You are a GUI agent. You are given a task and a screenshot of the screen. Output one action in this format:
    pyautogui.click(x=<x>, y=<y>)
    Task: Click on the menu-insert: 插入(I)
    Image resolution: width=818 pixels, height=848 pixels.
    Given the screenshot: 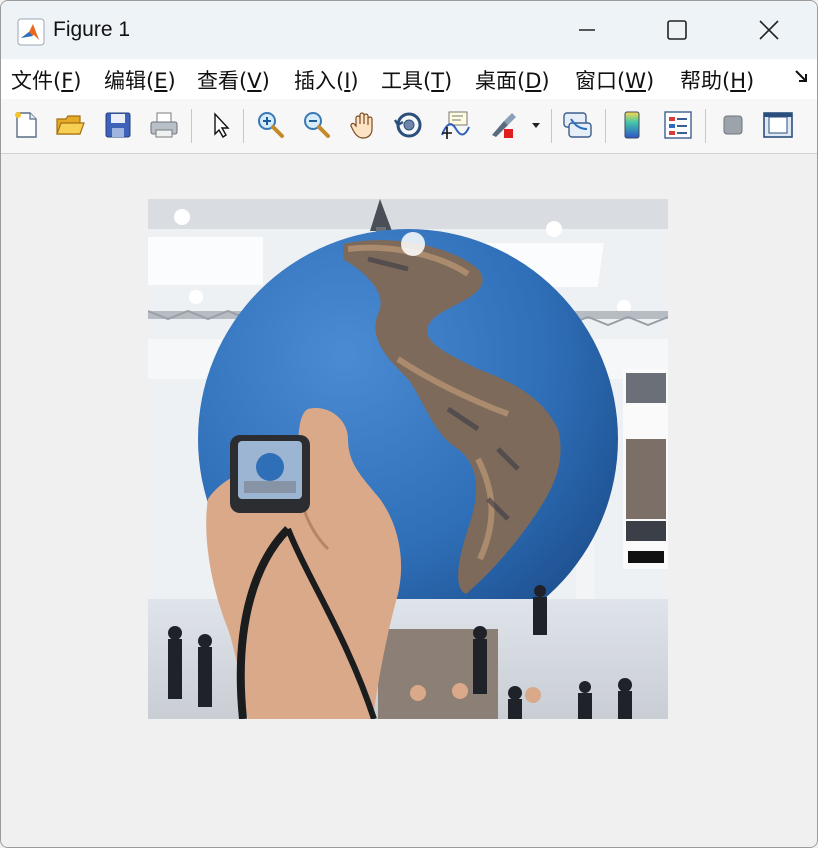 What is the action you would take?
    pyautogui.click(x=326, y=80)
    